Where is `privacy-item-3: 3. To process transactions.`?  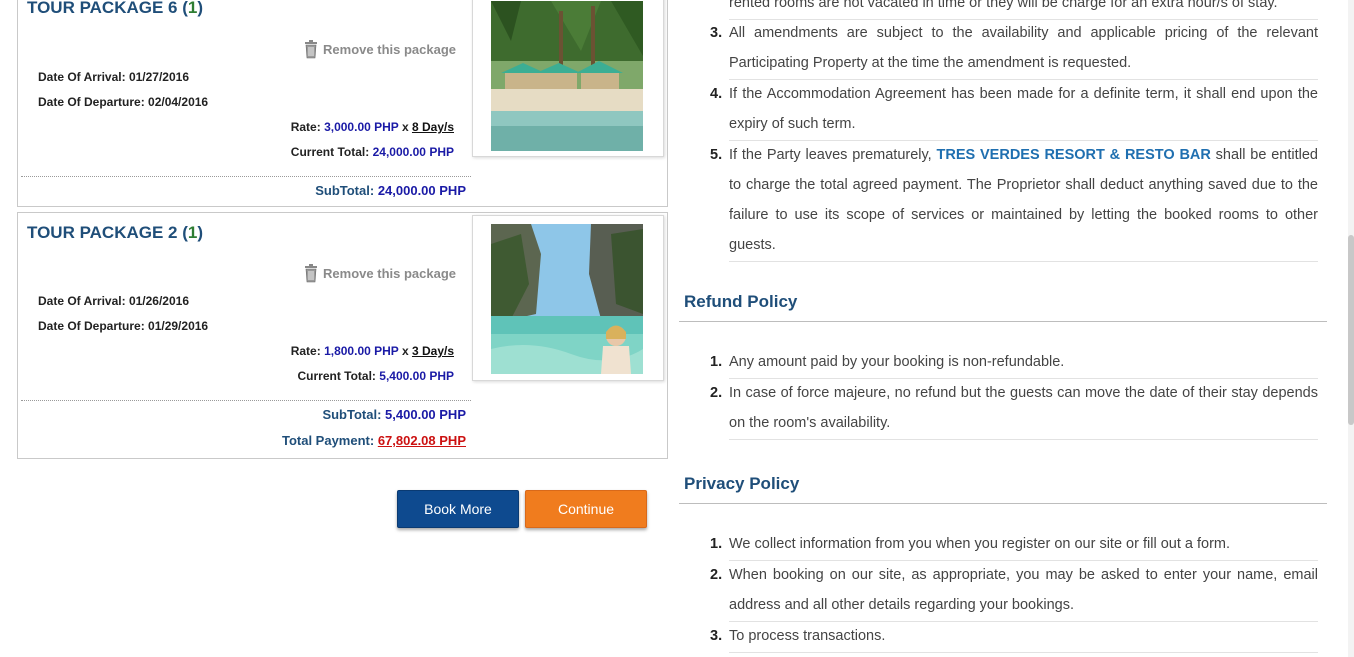
privacy-item-3: 3. To process transactions. is located at coordinates (1014, 637).